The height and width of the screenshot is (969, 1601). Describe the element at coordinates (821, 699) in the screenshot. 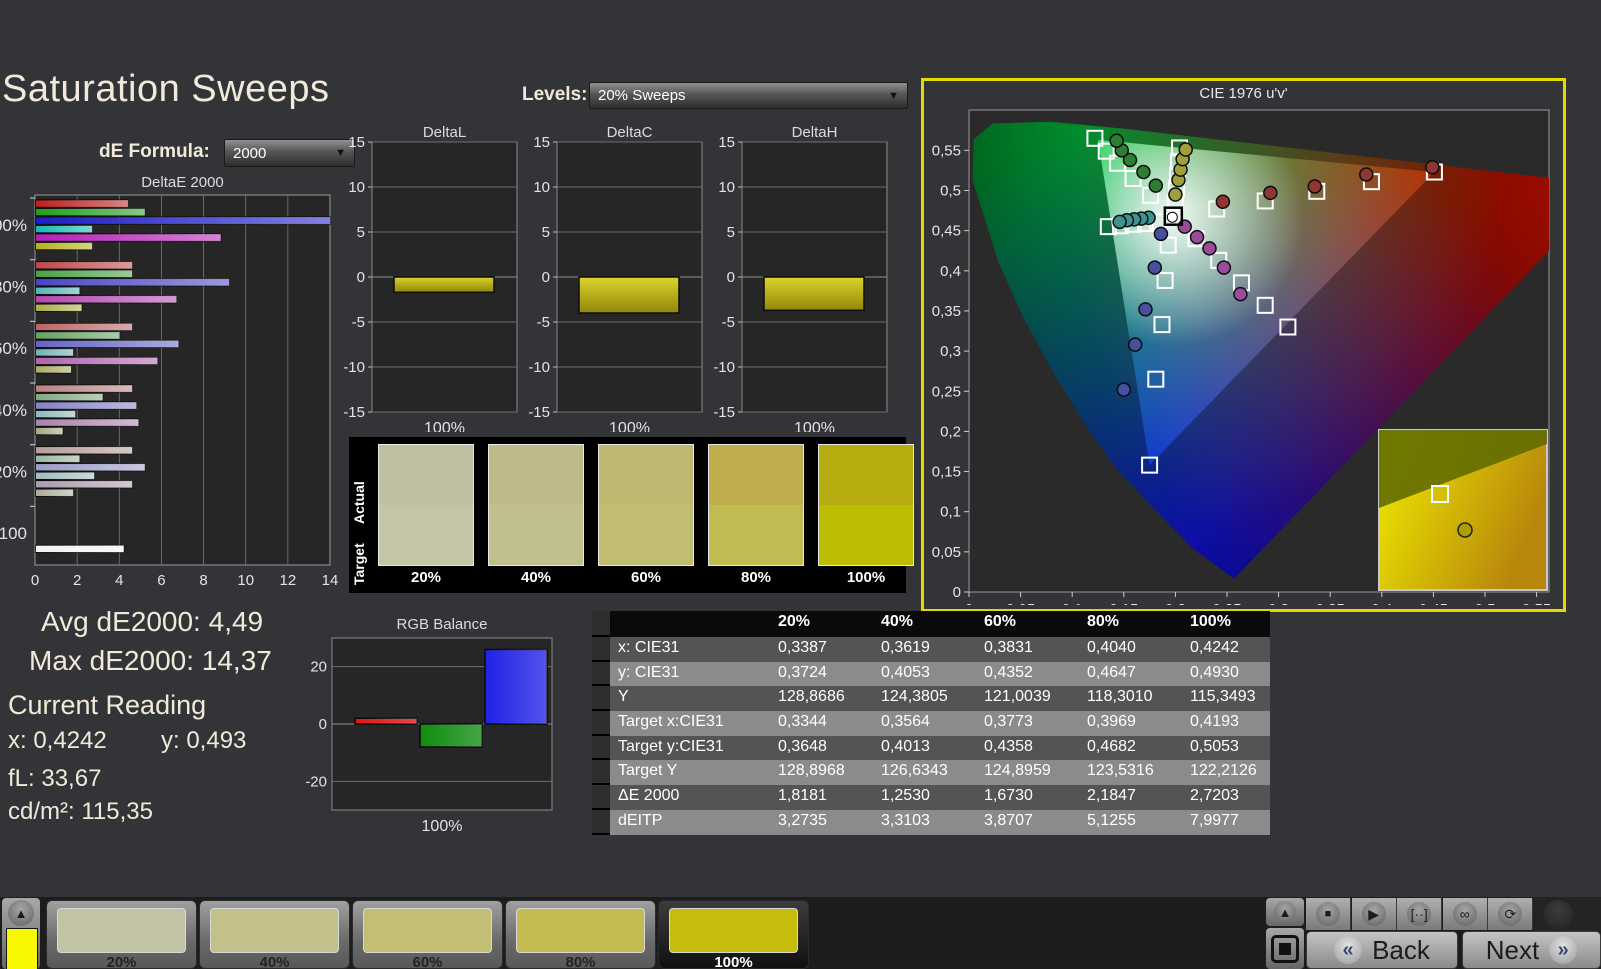

I see `cell-value: 128,8686` at that location.